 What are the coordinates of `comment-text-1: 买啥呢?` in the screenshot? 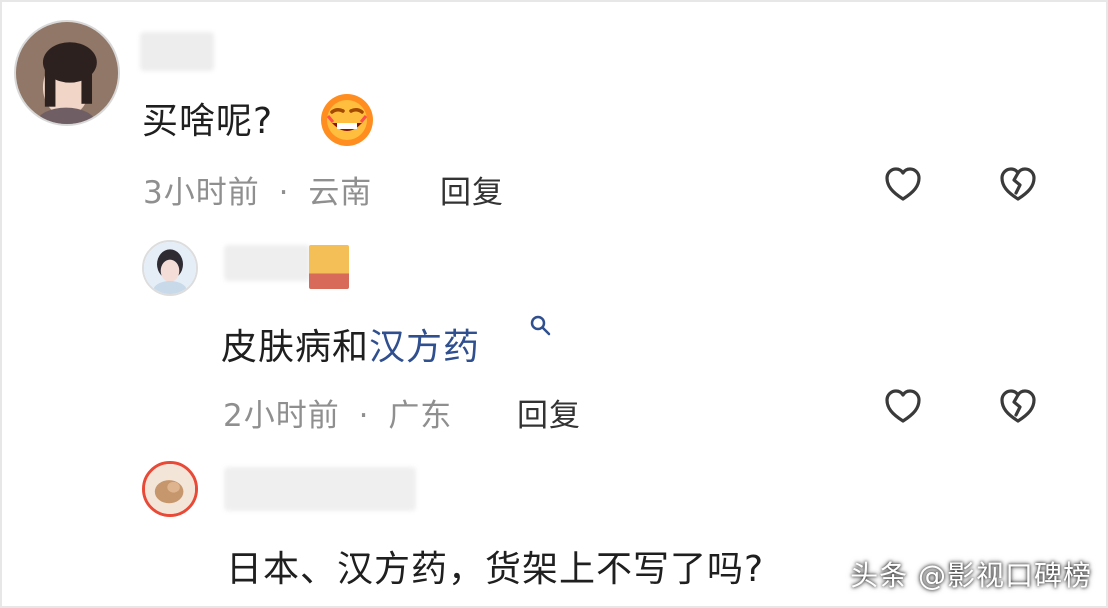 It's located at (207, 118).